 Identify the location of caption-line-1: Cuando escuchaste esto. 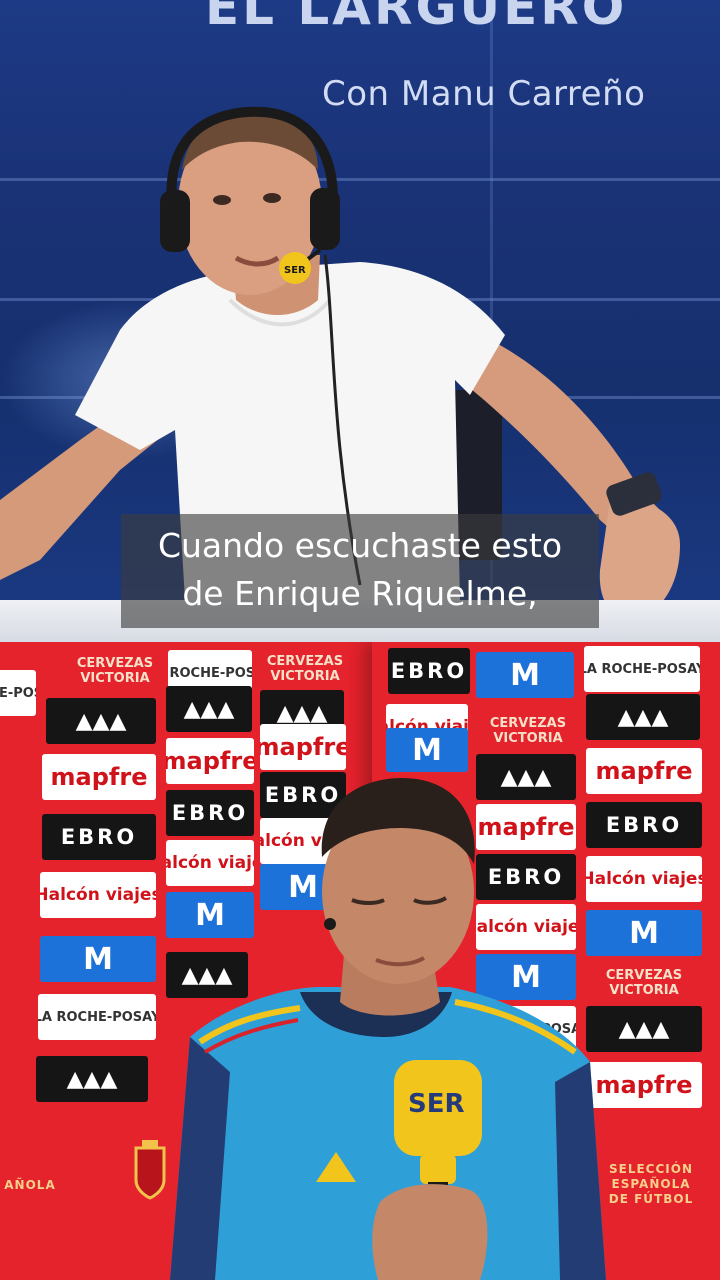
(360, 545).